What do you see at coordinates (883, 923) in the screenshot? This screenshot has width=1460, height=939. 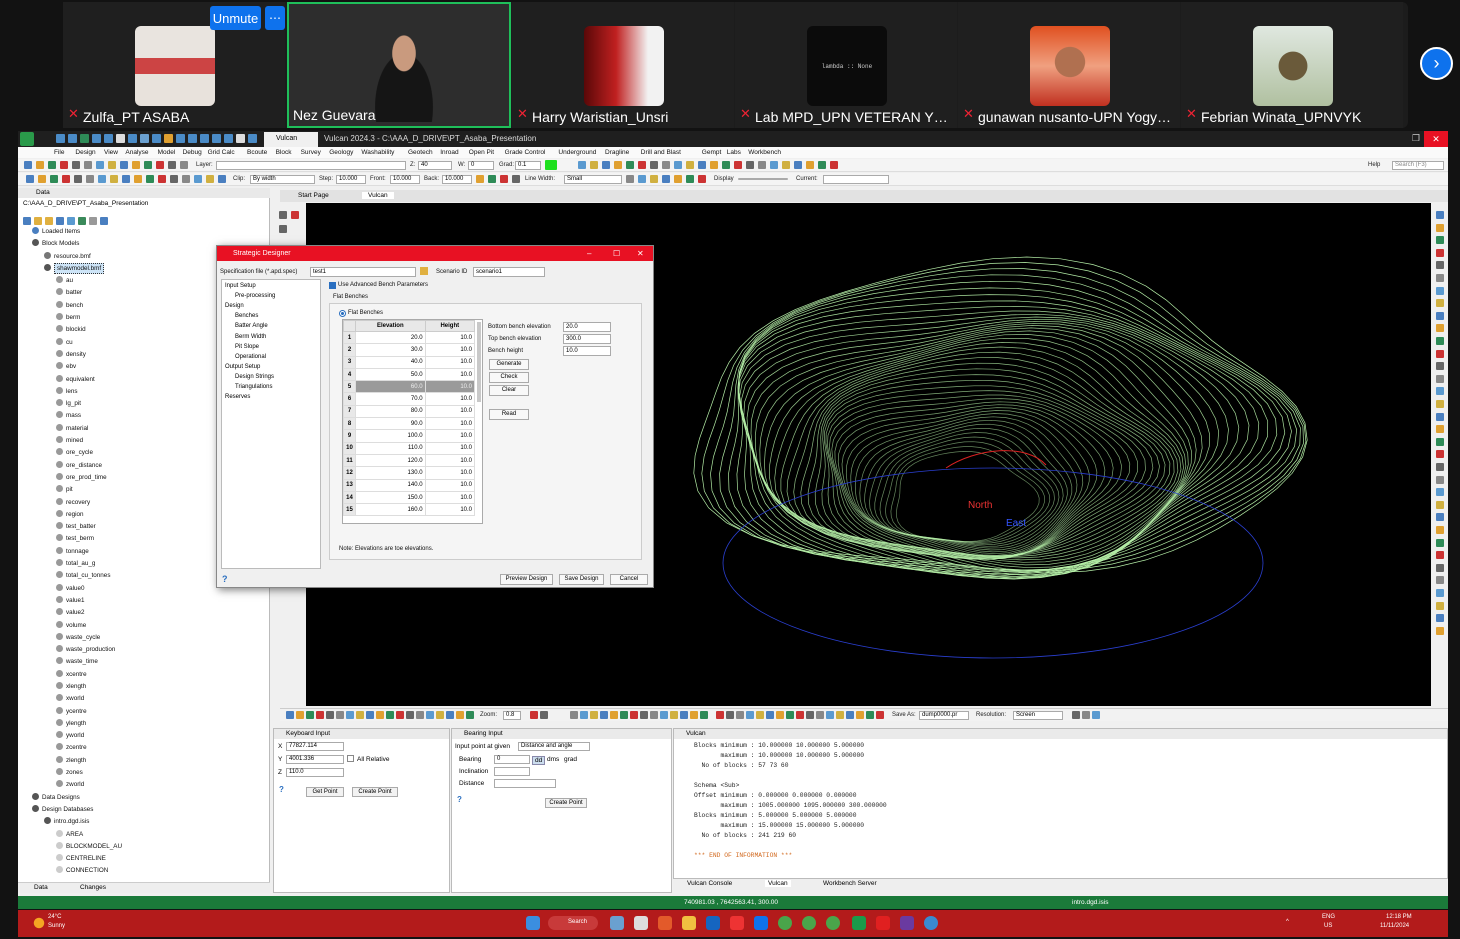 I see `pdf-reader-icon` at bounding box center [883, 923].